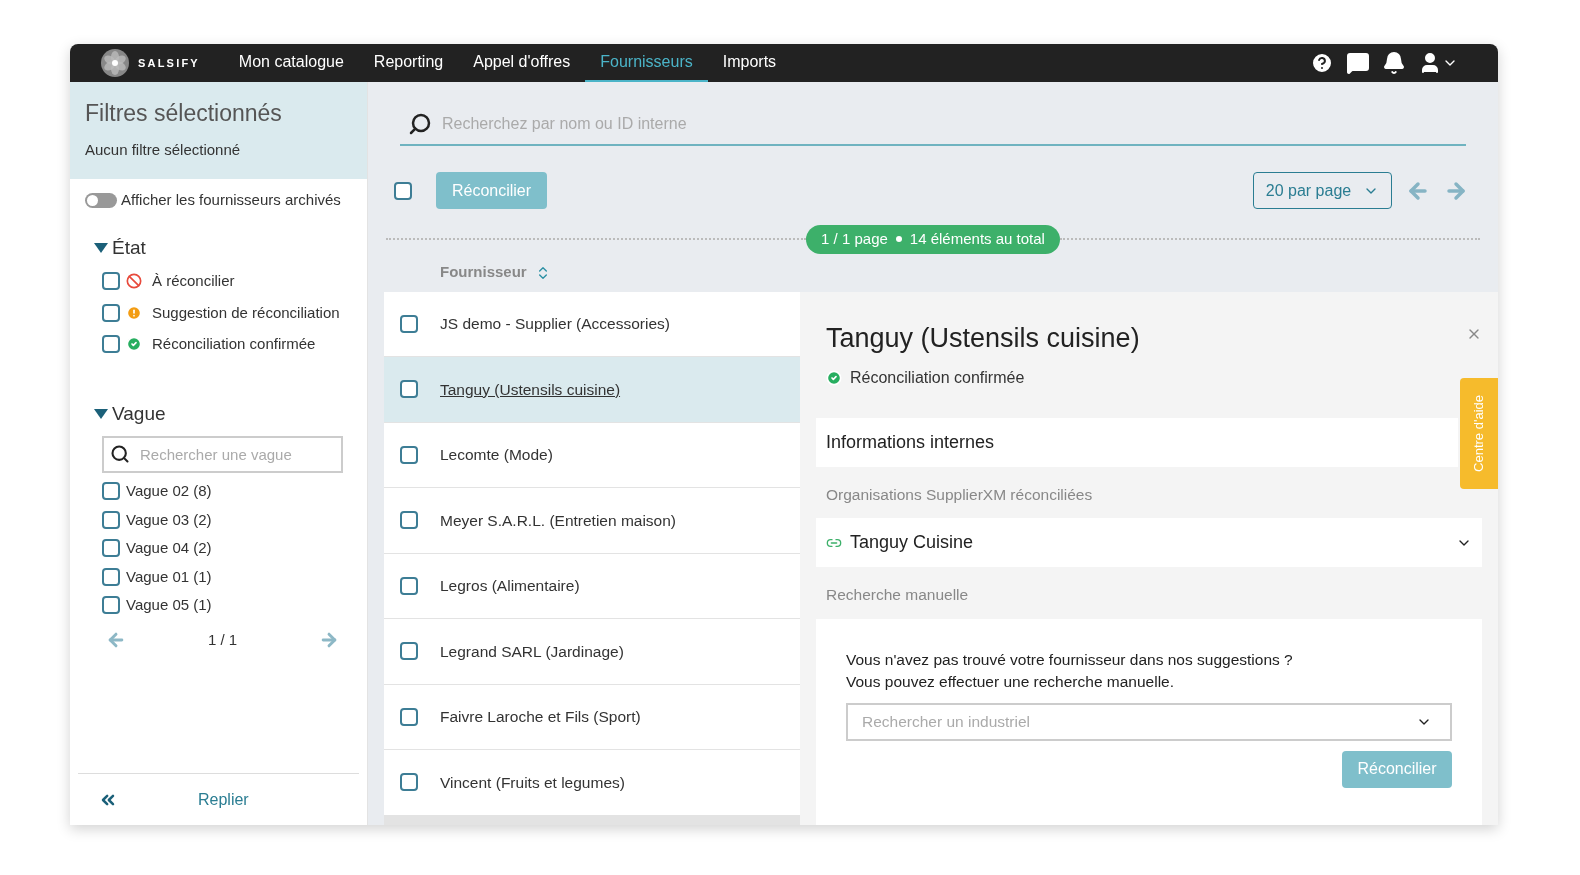 The image size is (1580, 875). What do you see at coordinates (1322, 63) in the screenshot?
I see `help-icon` at bounding box center [1322, 63].